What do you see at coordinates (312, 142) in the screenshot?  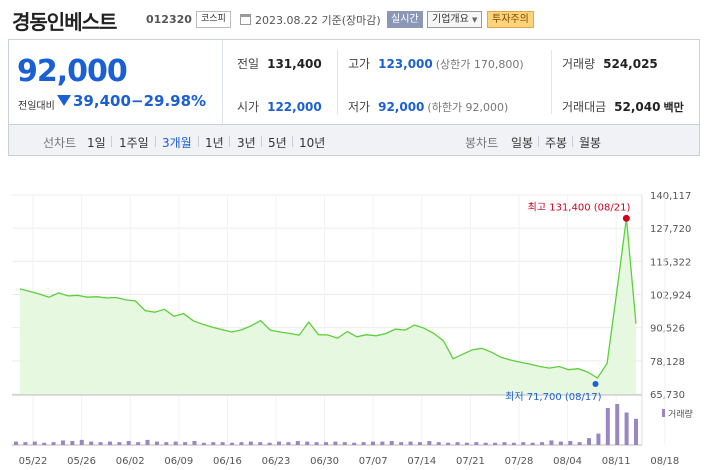 I see `period-10y: 10년` at bounding box center [312, 142].